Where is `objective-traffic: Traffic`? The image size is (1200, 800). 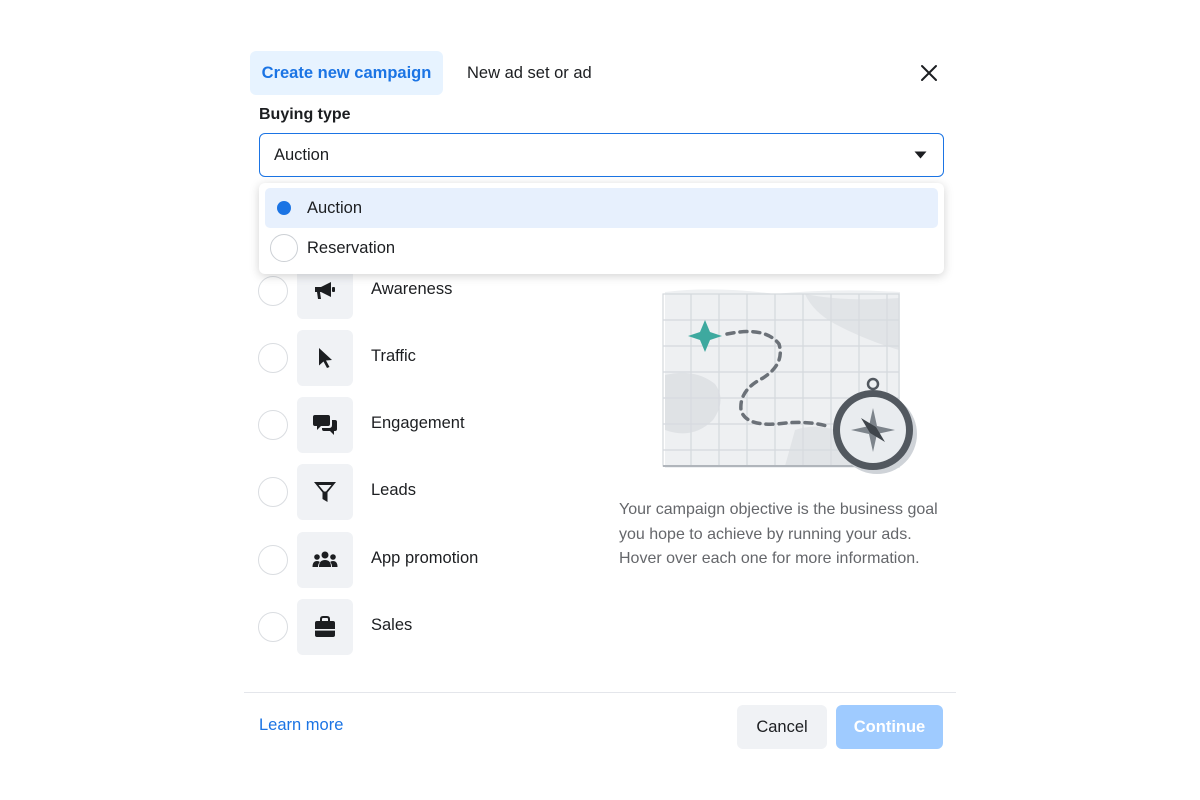 objective-traffic: Traffic is located at coordinates (408, 358).